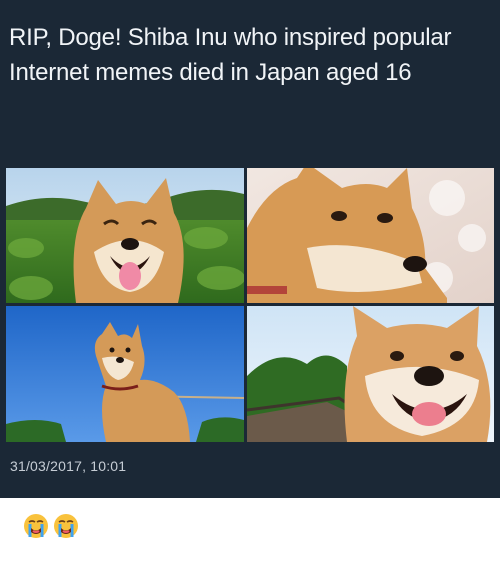  I want to click on photo-shiba-leash, so click(125, 374).